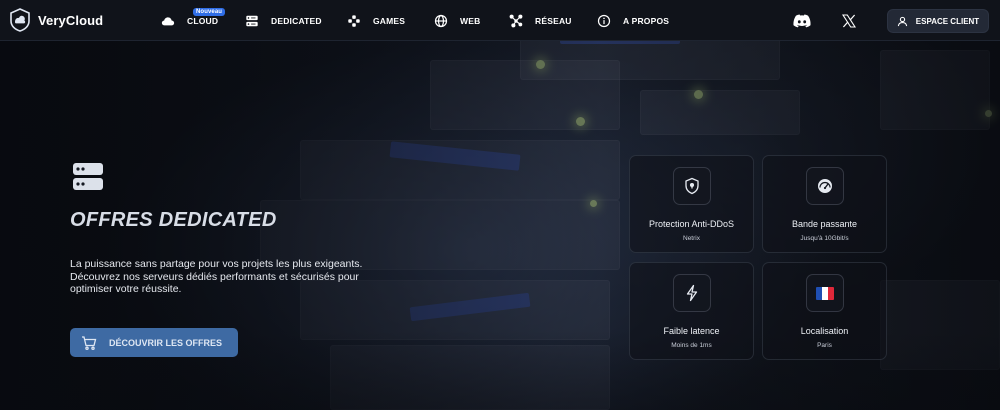 Image resolution: width=1000 pixels, height=410 pixels. What do you see at coordinates (824, 345) in the screenshot?
I see `feature-subtitle: Paris` at bounding box center [824, 345].